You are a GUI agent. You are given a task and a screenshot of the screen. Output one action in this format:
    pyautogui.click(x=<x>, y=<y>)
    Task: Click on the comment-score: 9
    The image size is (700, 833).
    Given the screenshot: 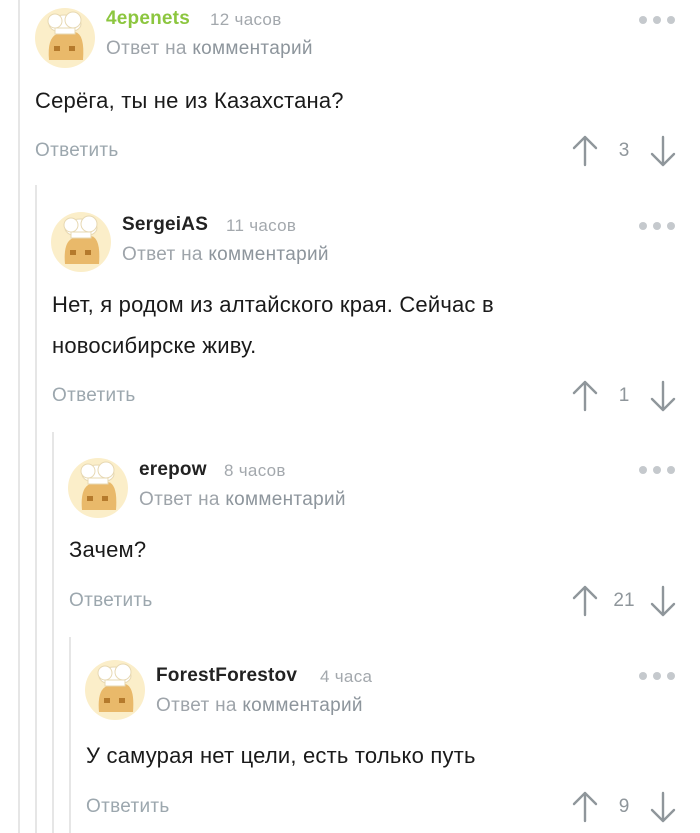 What is the action you would take?
    pyautogui.click(x=624, y=806)
    